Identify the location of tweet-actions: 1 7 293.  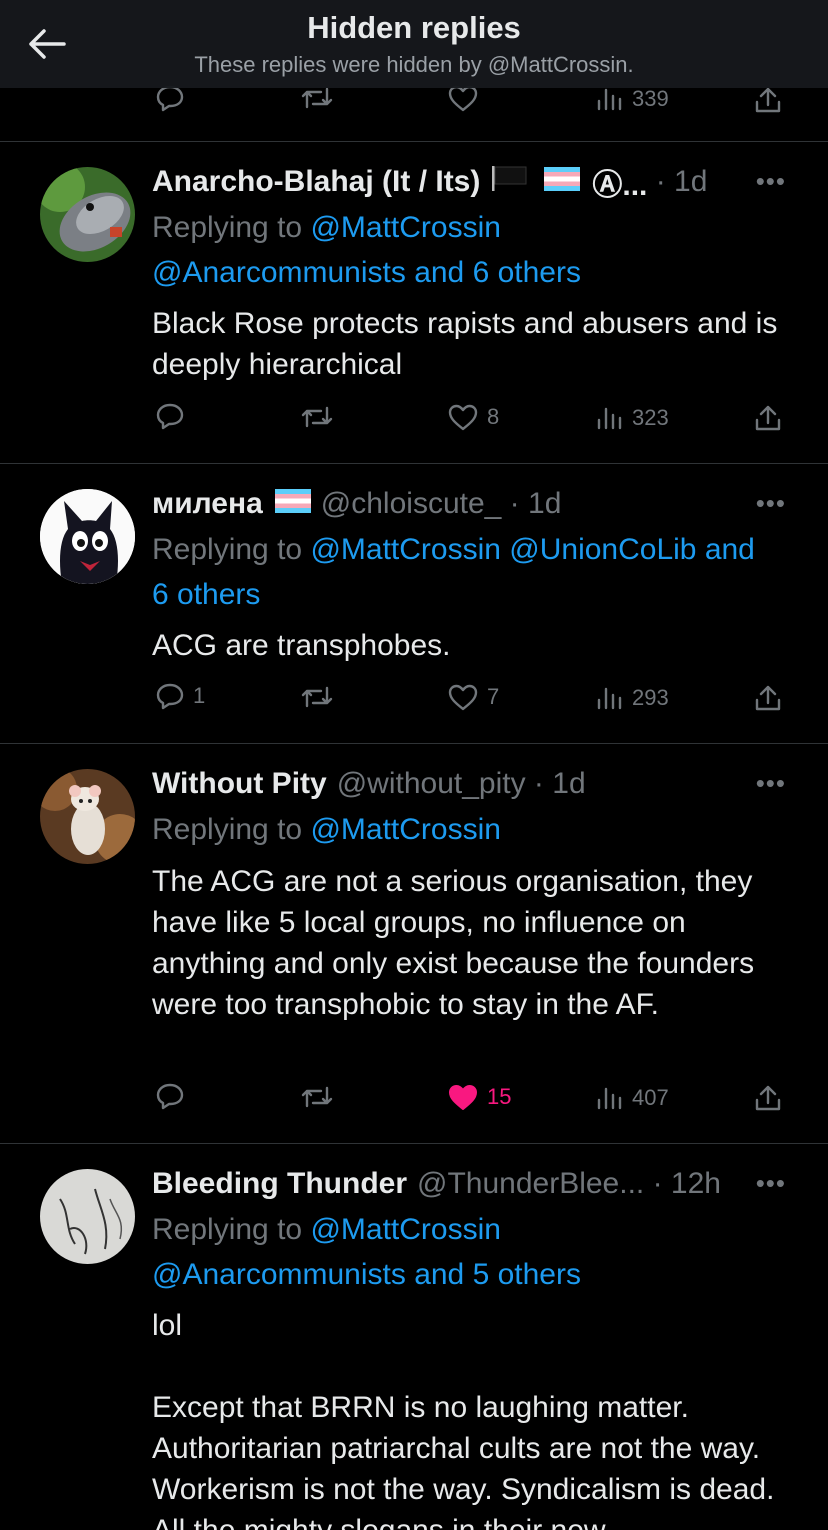
(414, 702).